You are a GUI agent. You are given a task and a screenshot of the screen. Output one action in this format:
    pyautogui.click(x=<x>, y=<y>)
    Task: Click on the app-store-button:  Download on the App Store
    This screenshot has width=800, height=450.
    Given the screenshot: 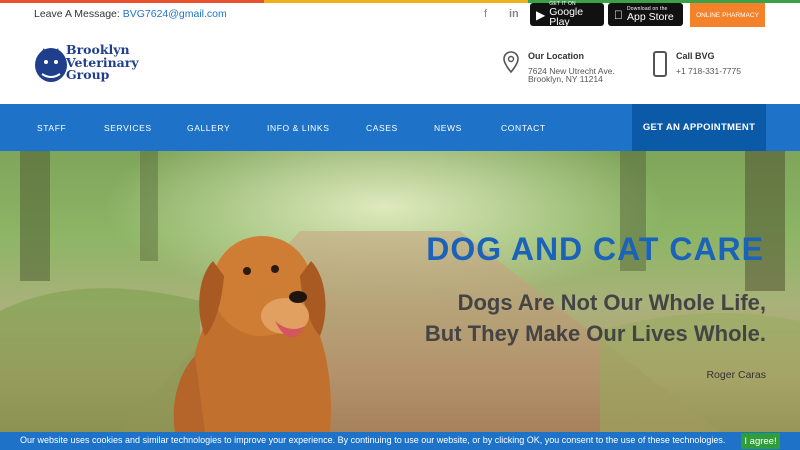 What is the action you would take?
    pyautogui.click(x=645, y=14)
    